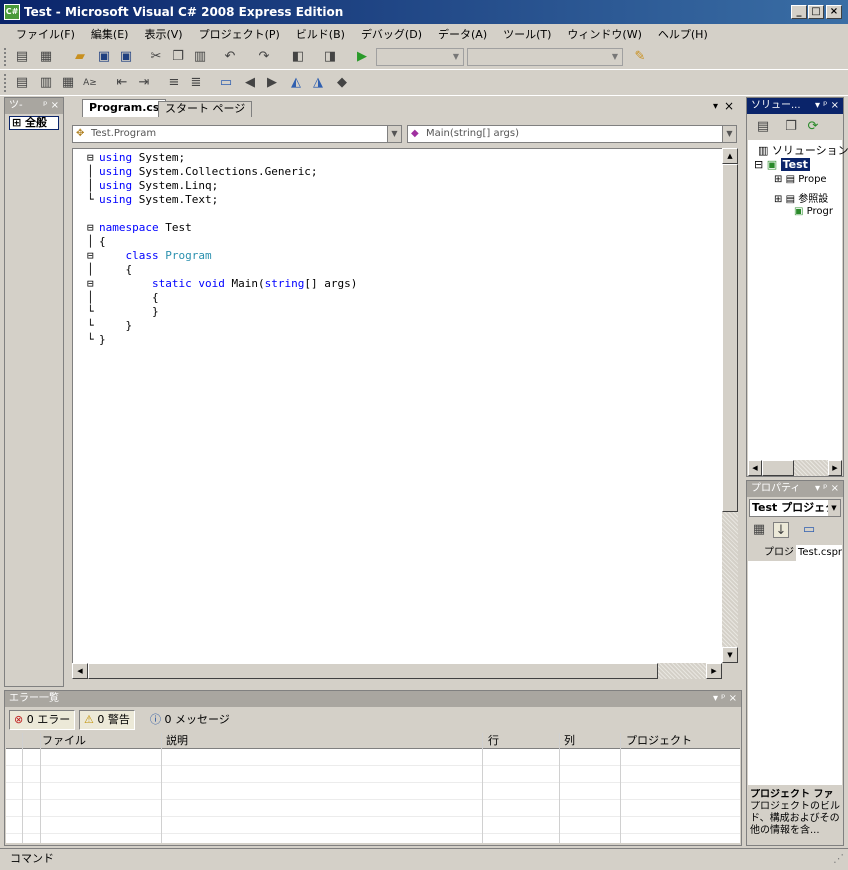 This screenshot has width=848, height=870. Describe the element at coordinates (813, 127) in the screenshot. I see `refresh-icon: ⟳` at that location.